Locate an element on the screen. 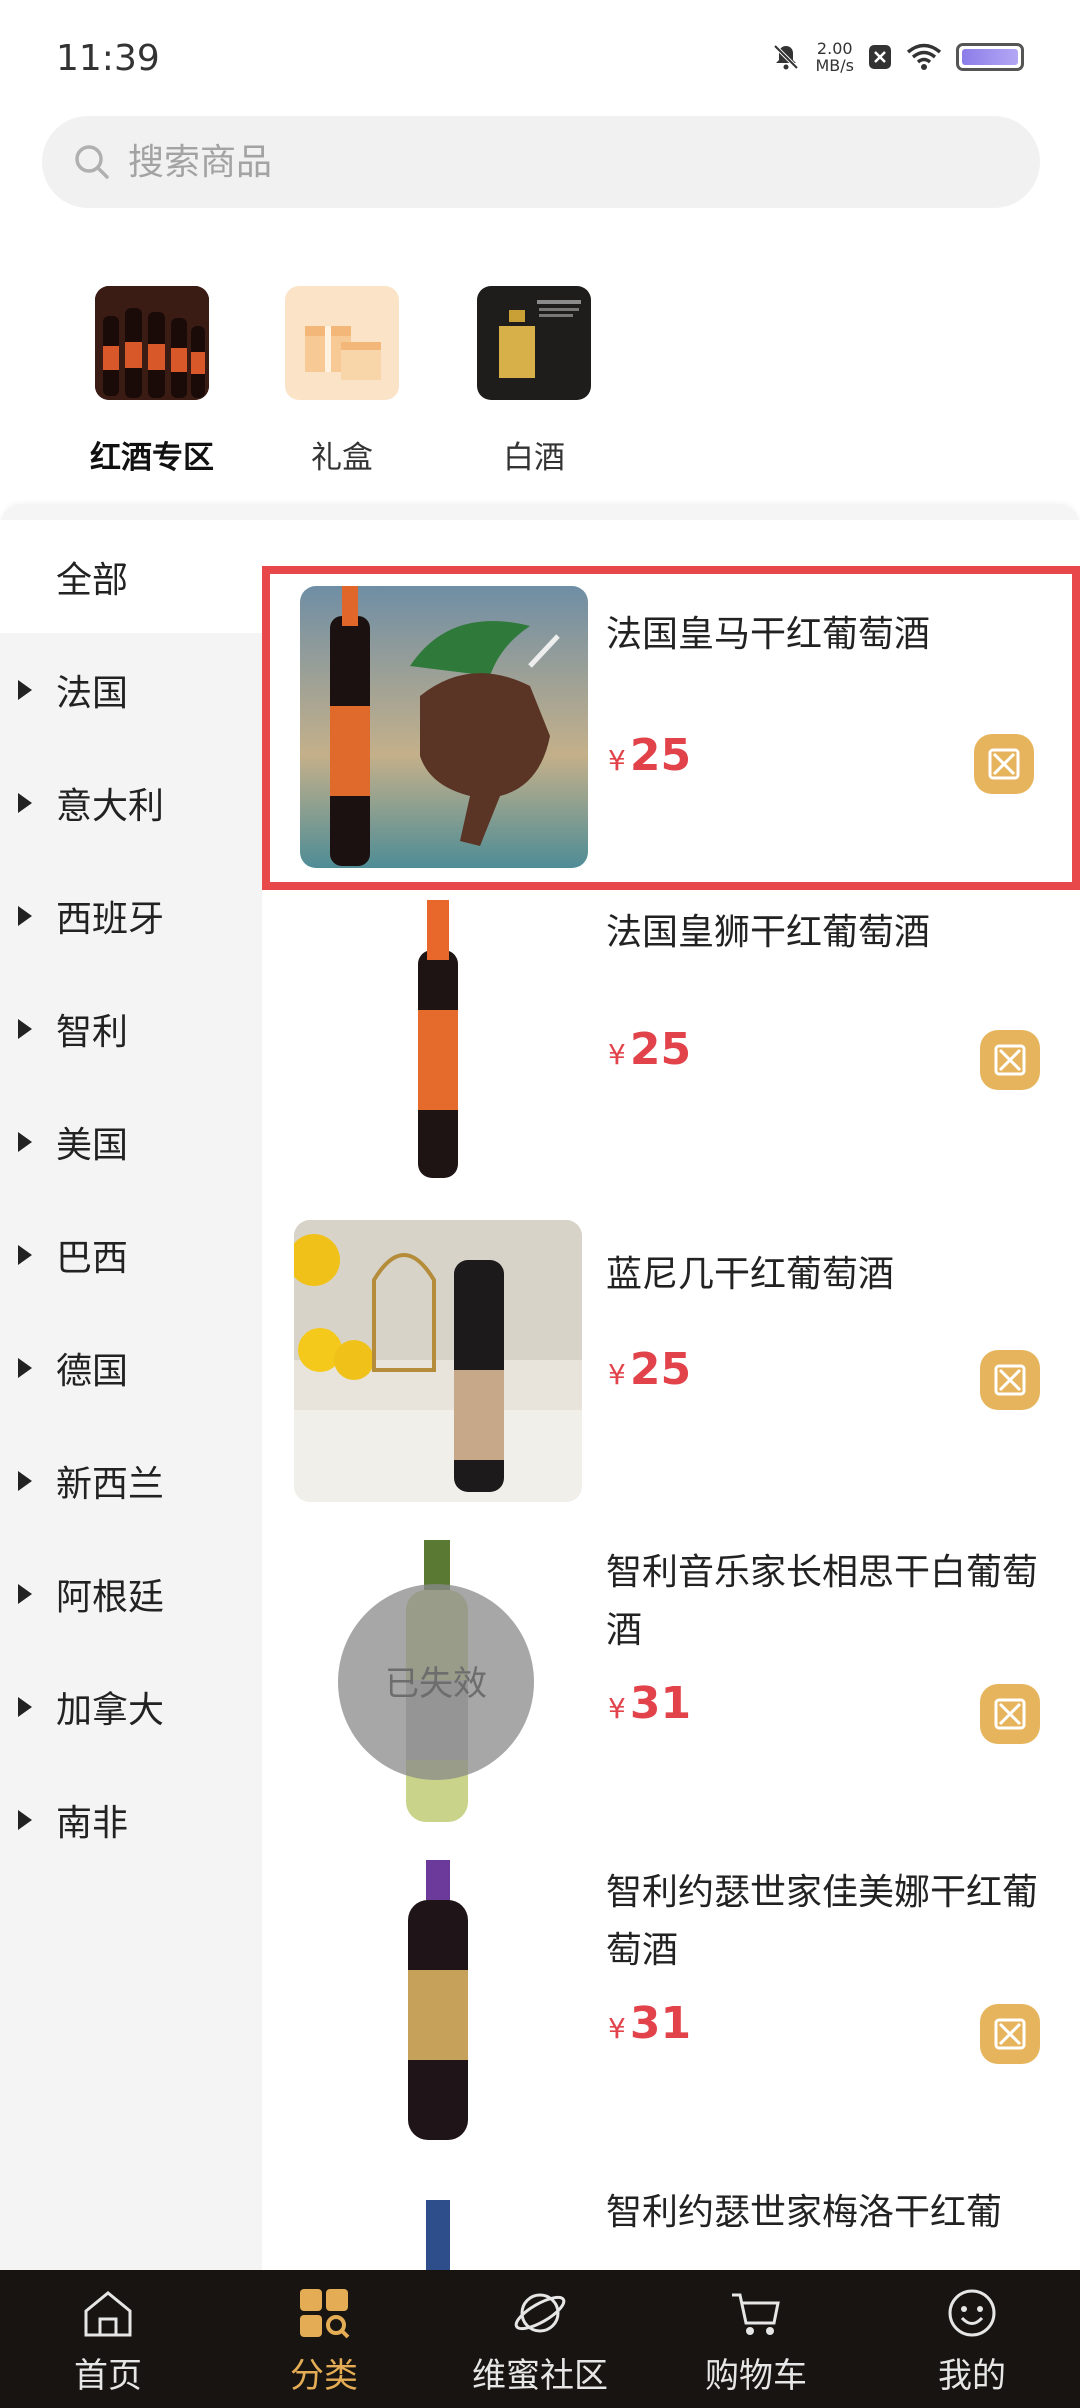  mute-bell-icon is located at coordinates (786, 57).